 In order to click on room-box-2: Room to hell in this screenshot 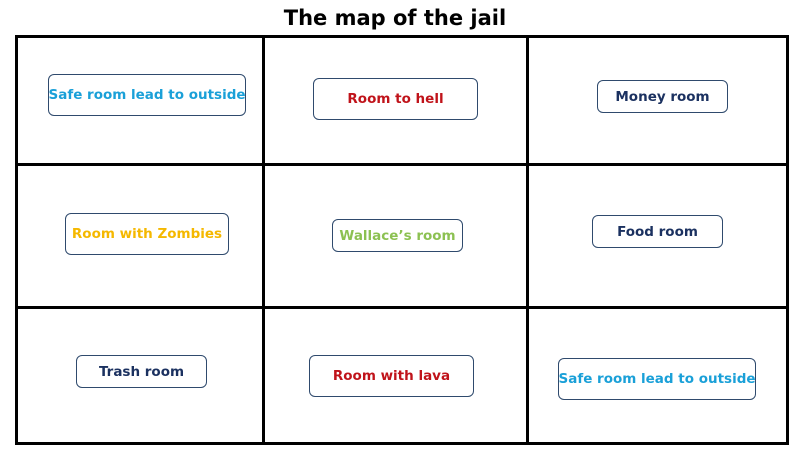, I will do `click(395, 99)`.